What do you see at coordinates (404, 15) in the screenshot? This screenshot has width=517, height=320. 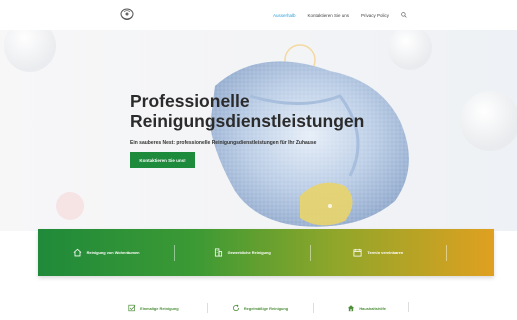 I see `search-icon` at bounding box center [404, 15].